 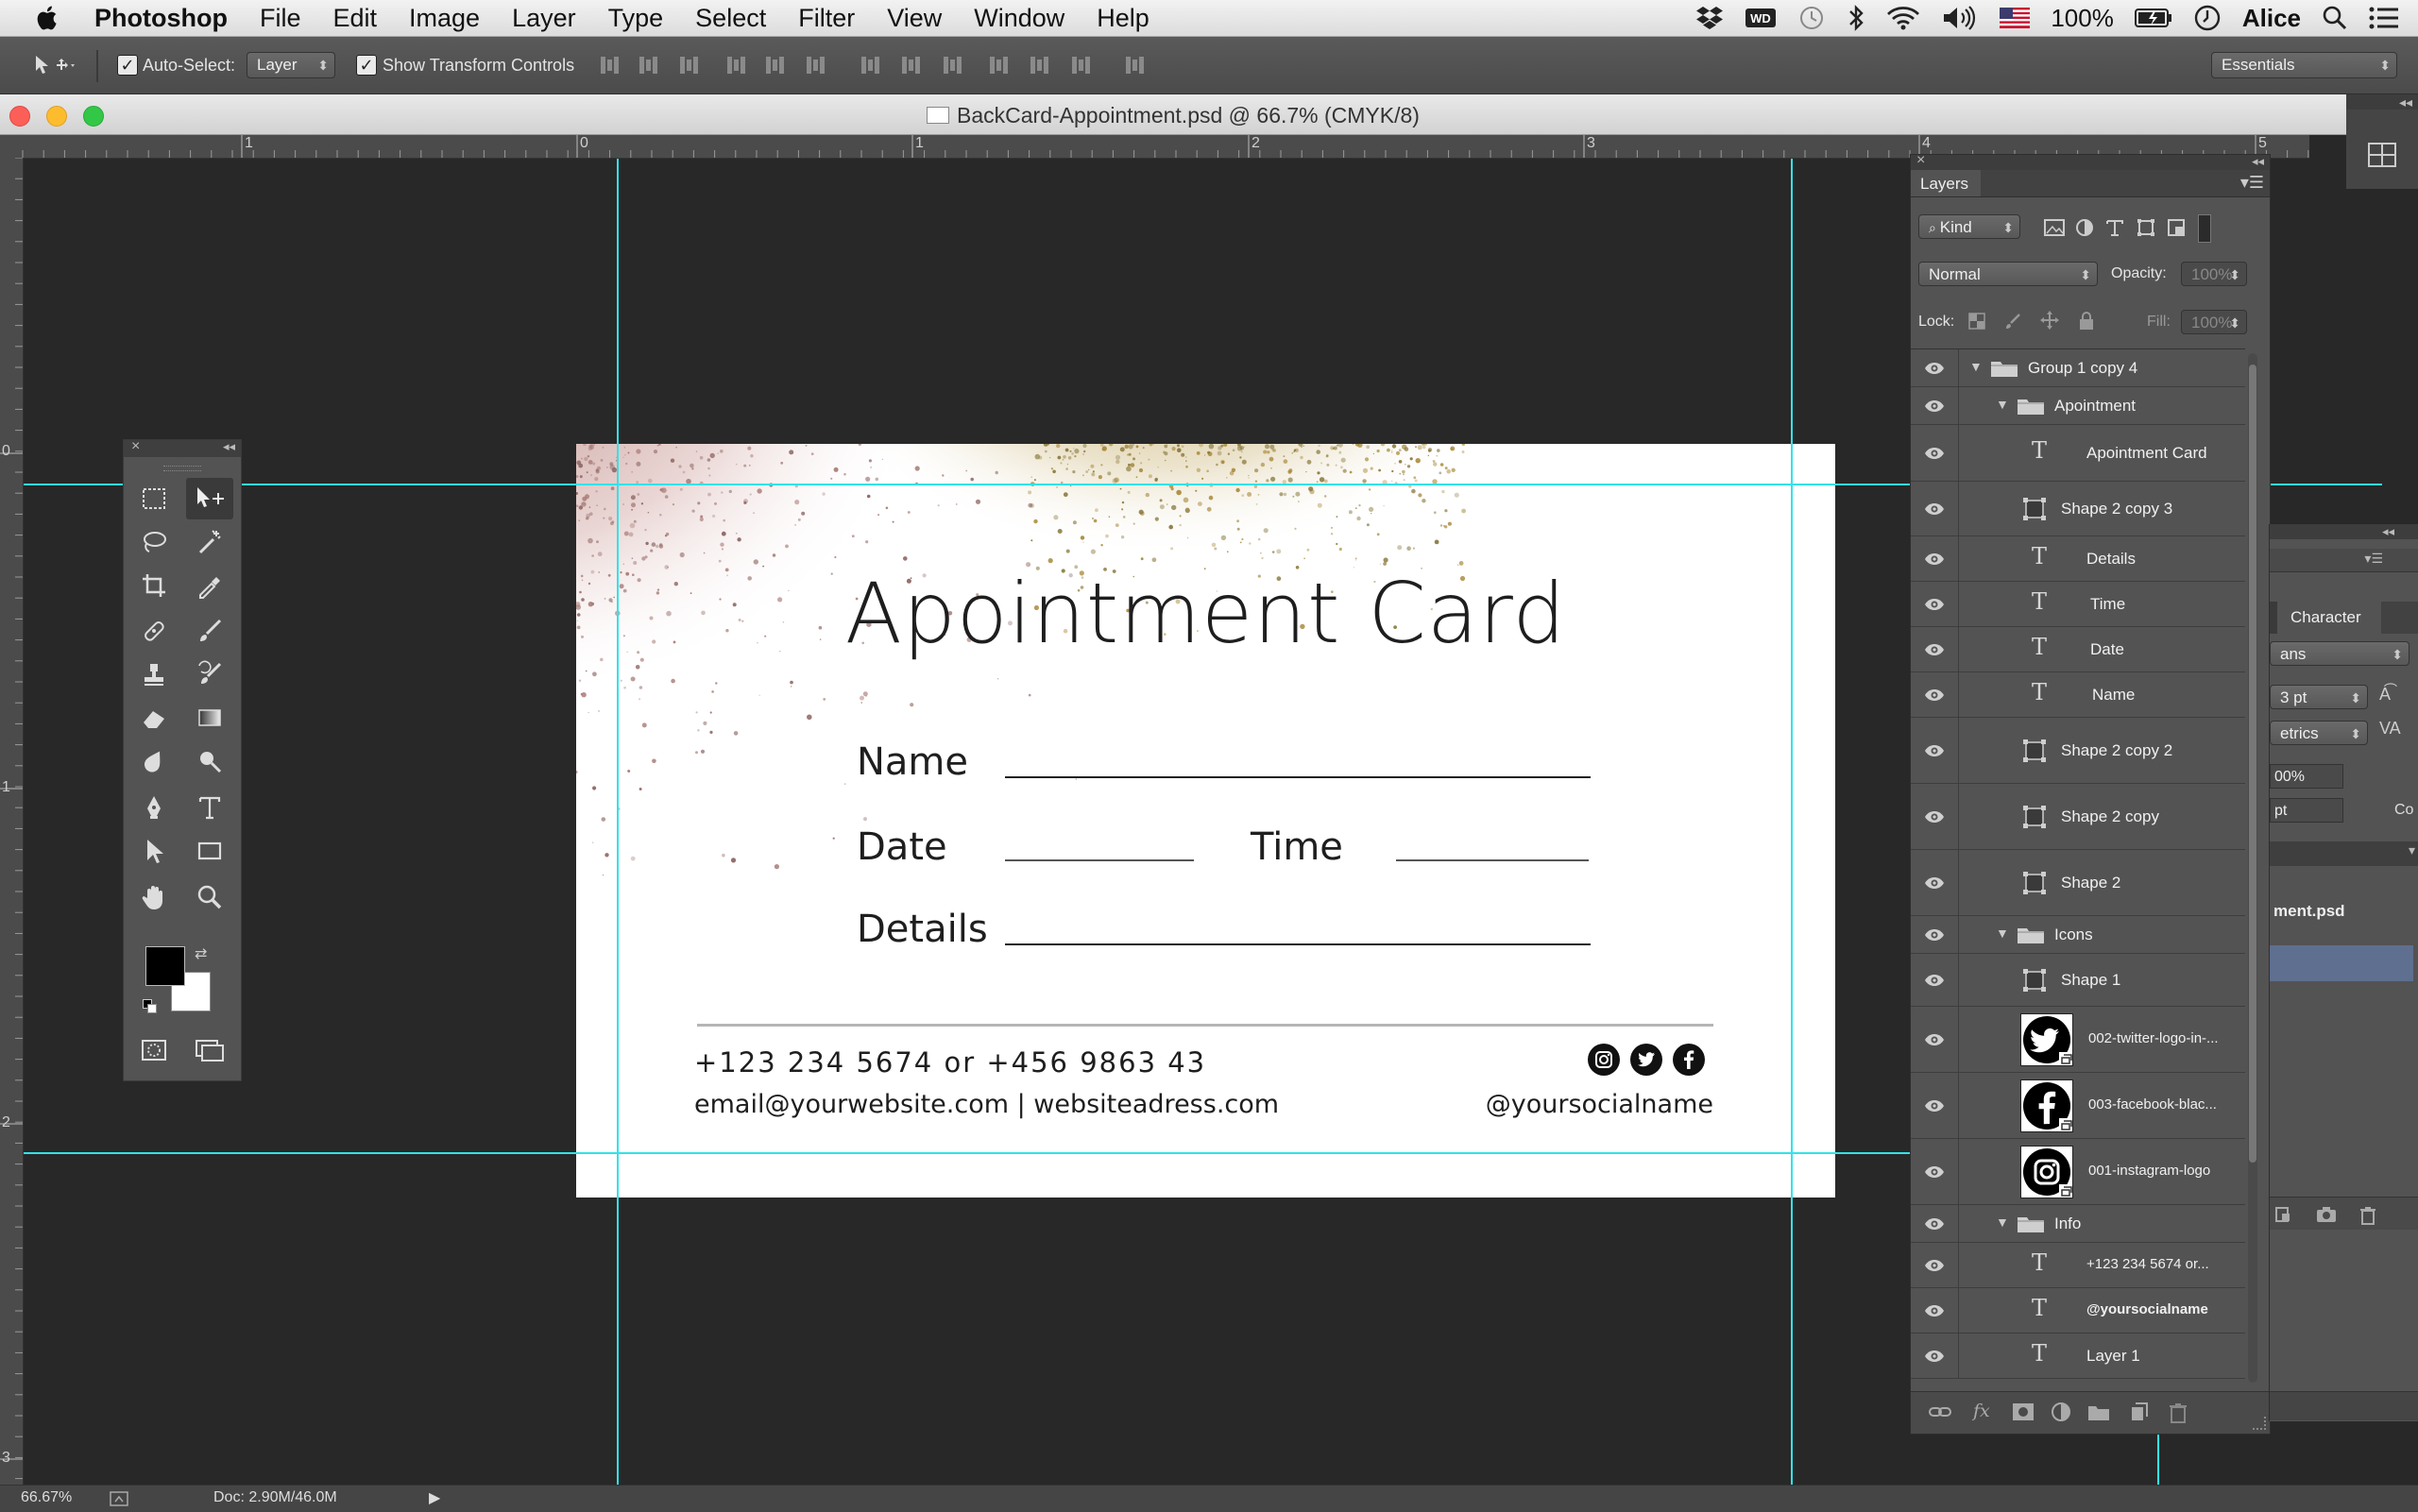 I want to click on layer-row: T Details, so click(x=2078, y=559).